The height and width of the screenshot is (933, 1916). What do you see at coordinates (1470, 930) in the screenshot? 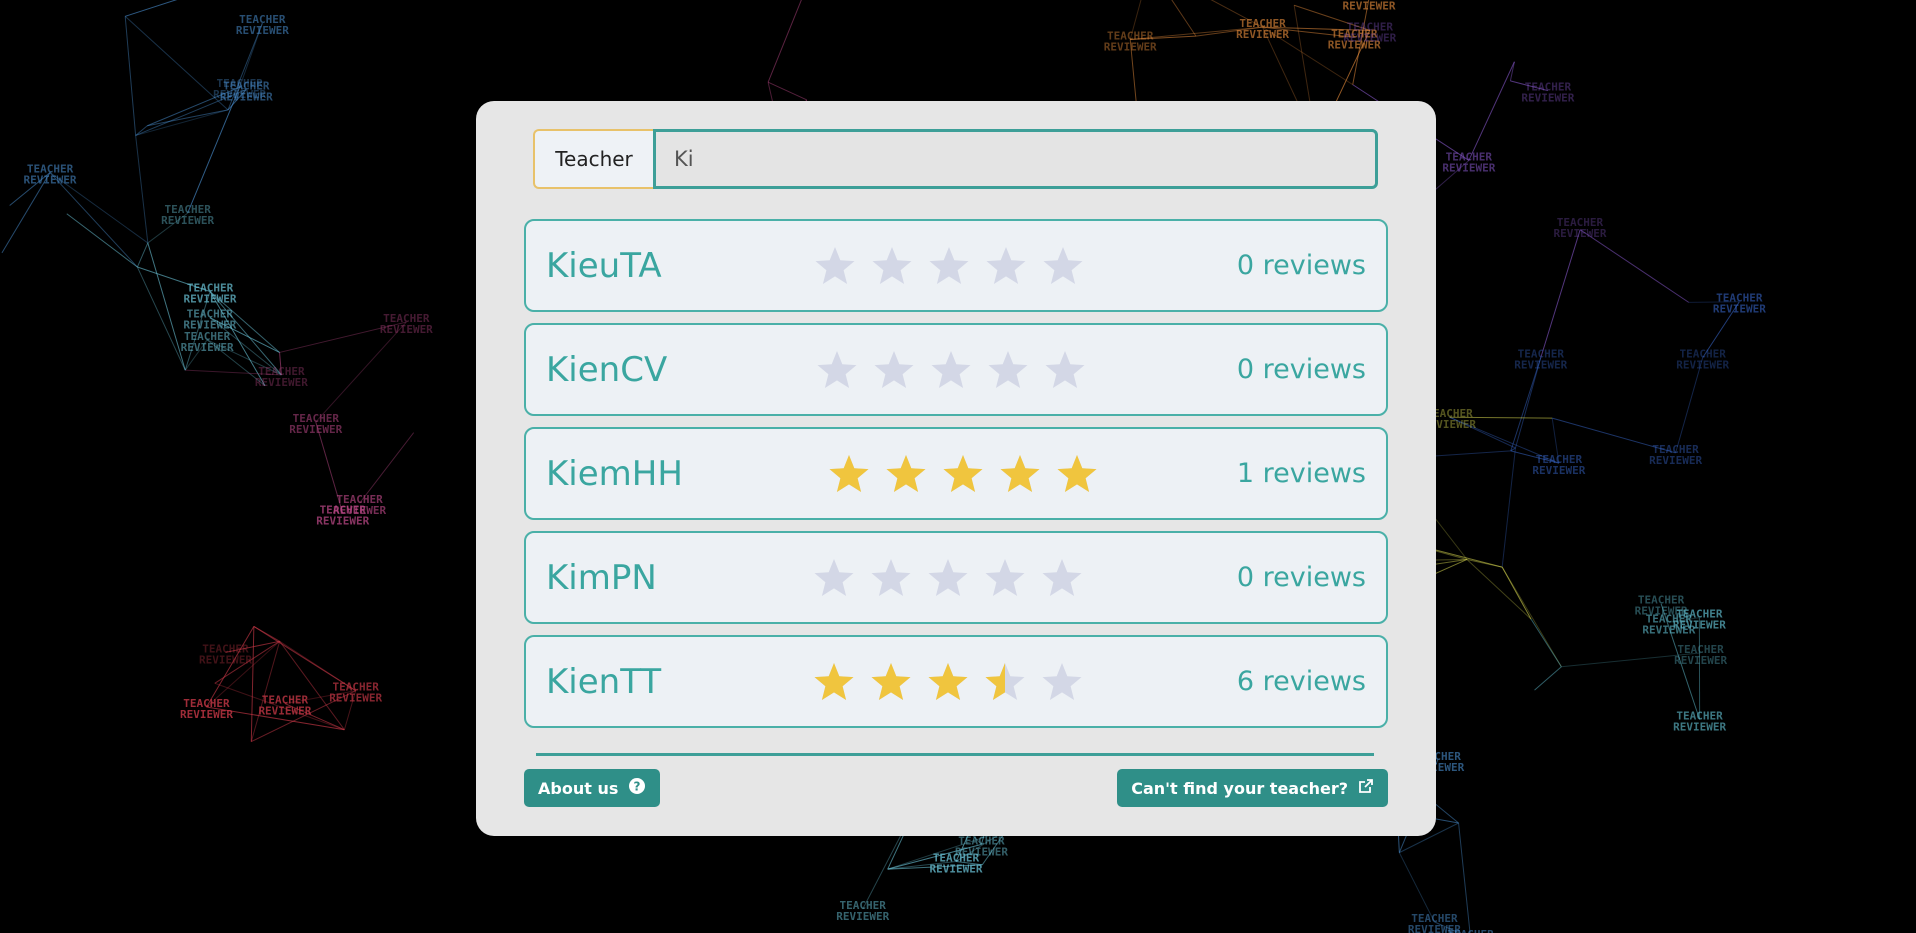
I see `svg-text: TEACHER` at bounding box center [1470, 930].